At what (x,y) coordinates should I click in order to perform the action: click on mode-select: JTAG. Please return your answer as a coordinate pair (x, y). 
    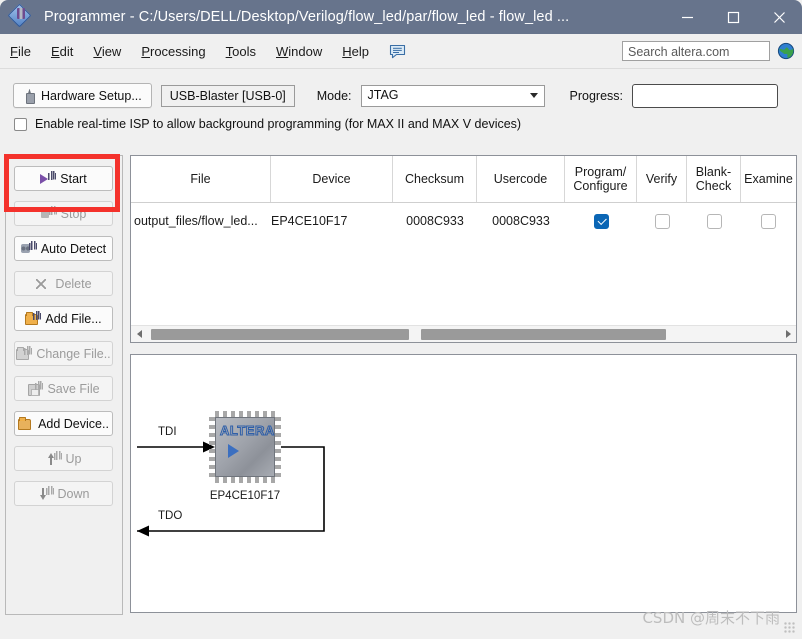
    Looking at the image, I should click on (452, 95).